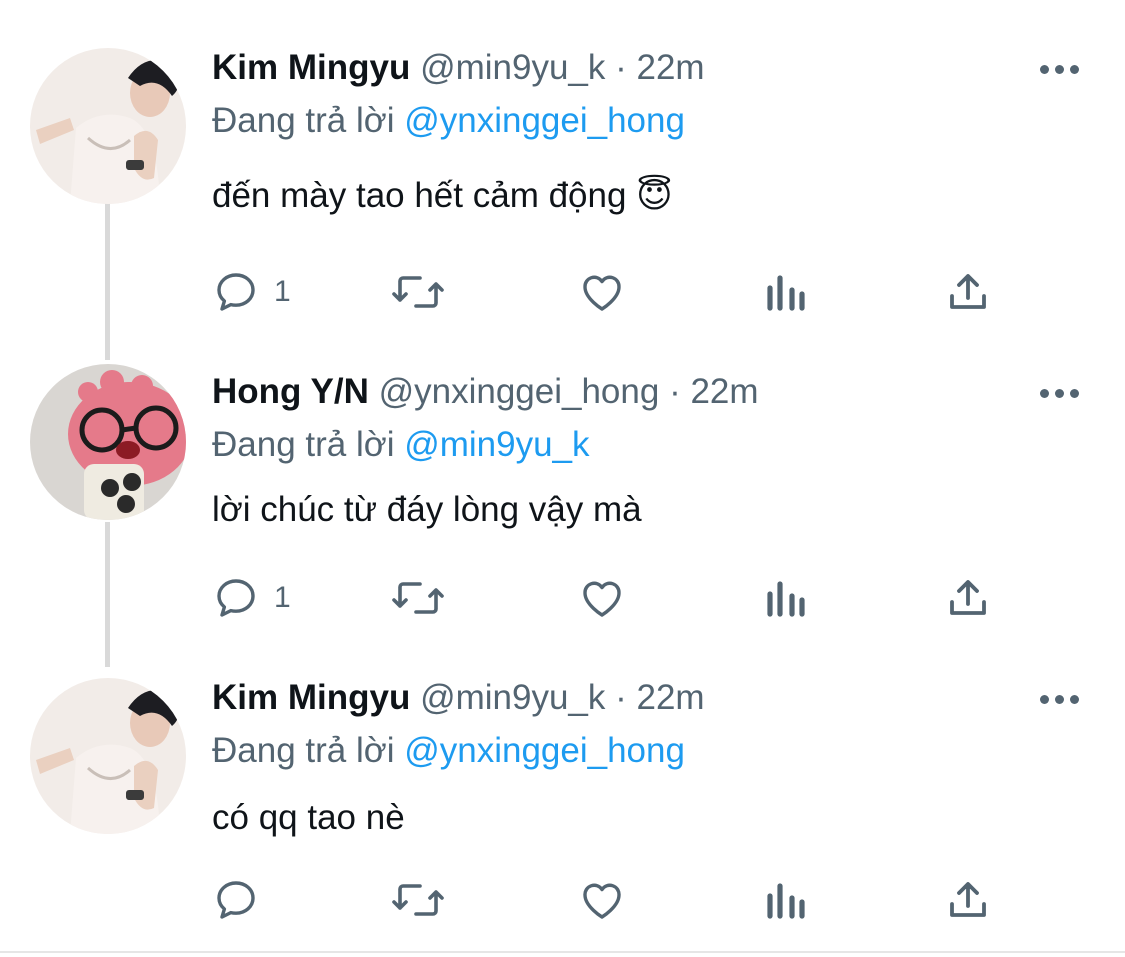 This screenshot has width=1125, height=957. I want to click on avatar-hong-yn-image, so click(108, 442).